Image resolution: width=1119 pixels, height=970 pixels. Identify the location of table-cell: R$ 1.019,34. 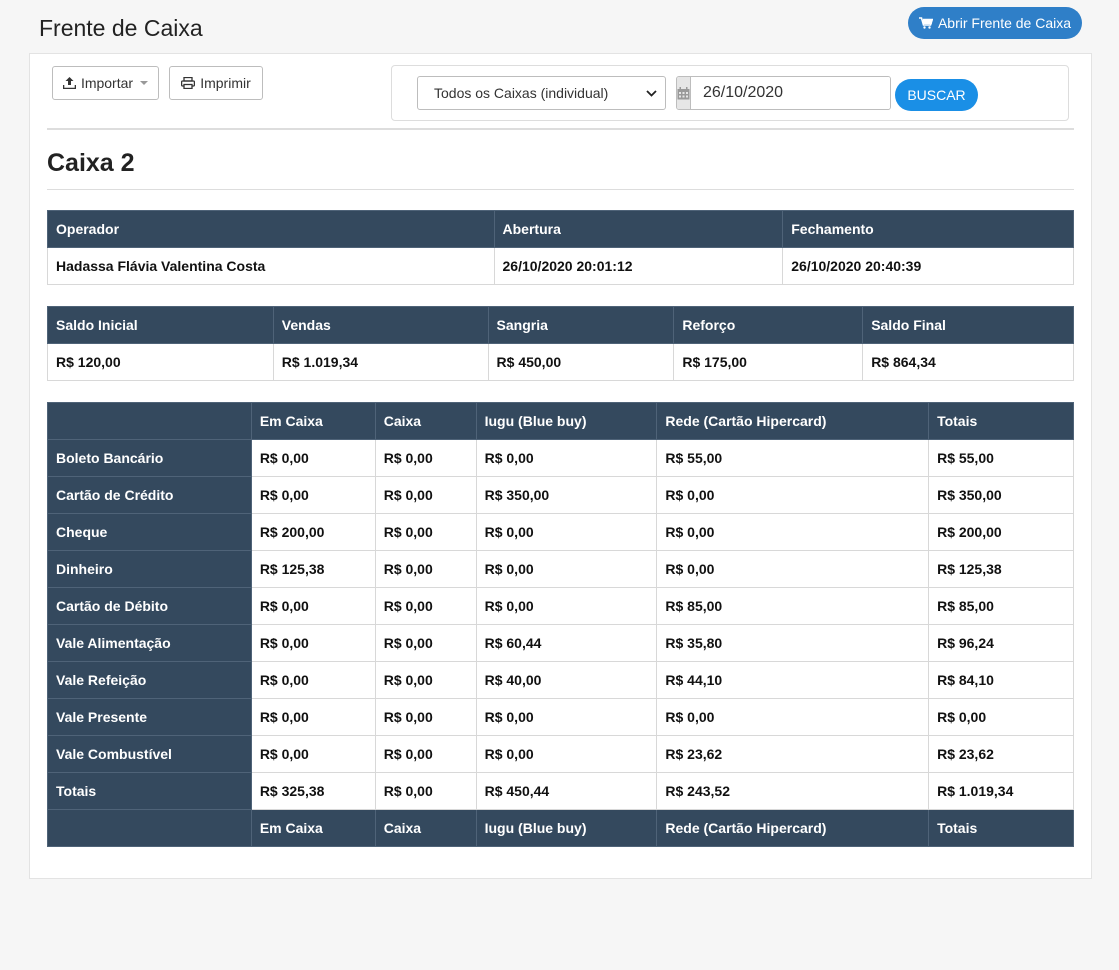
(1001, 791).